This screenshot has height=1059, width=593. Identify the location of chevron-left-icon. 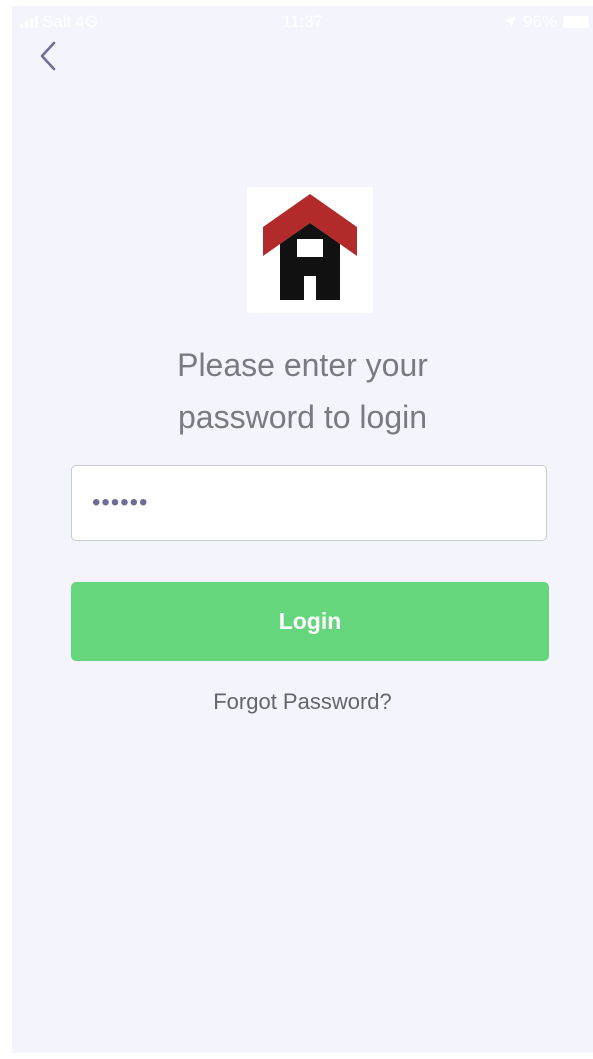
(48, 56).